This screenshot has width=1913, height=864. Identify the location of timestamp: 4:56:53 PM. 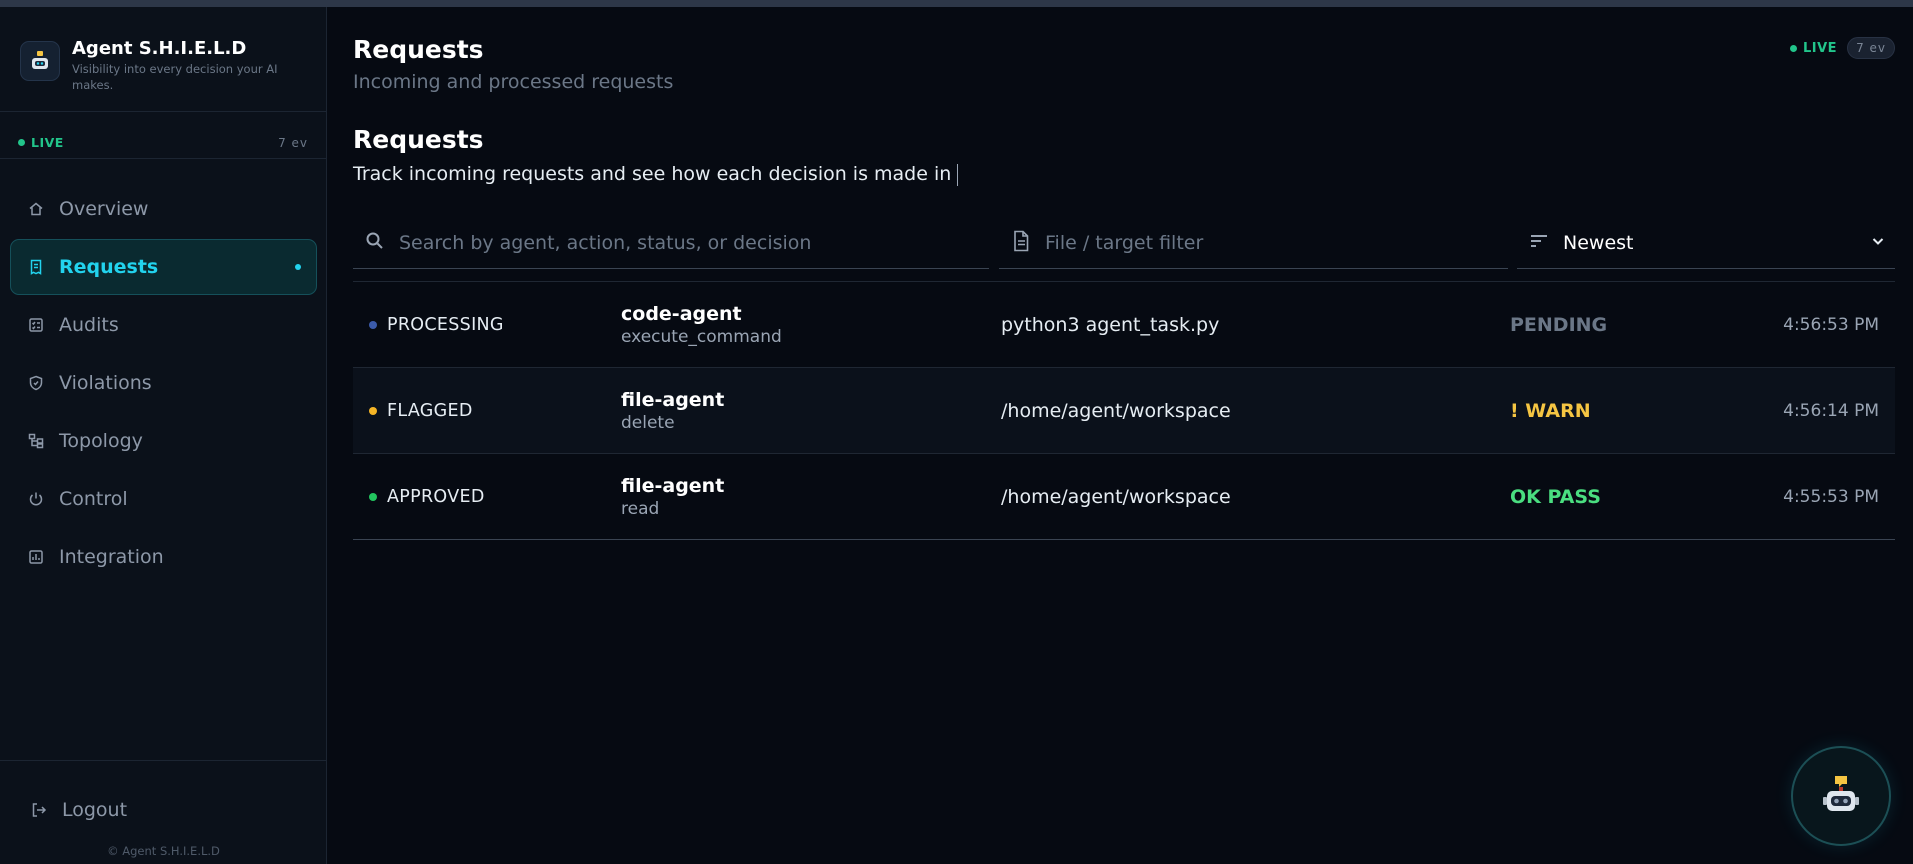
(1831, 325).